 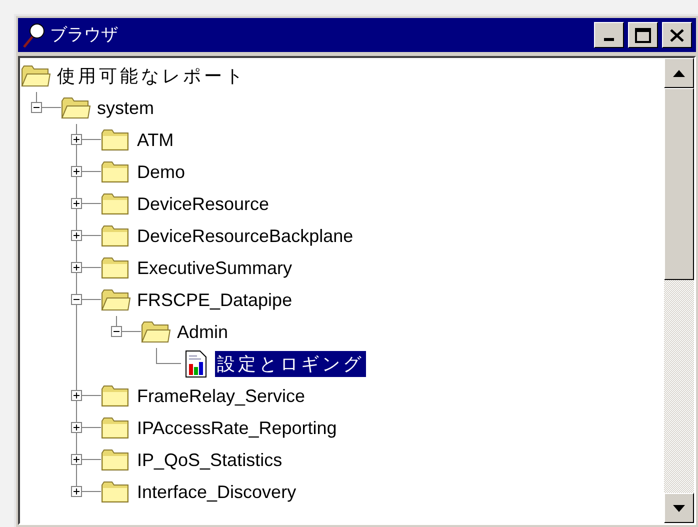 What do you see at coordinates (679, 290) in the screenshot?
I see `vertical-scrollbar` at bounding box center [679, 290].